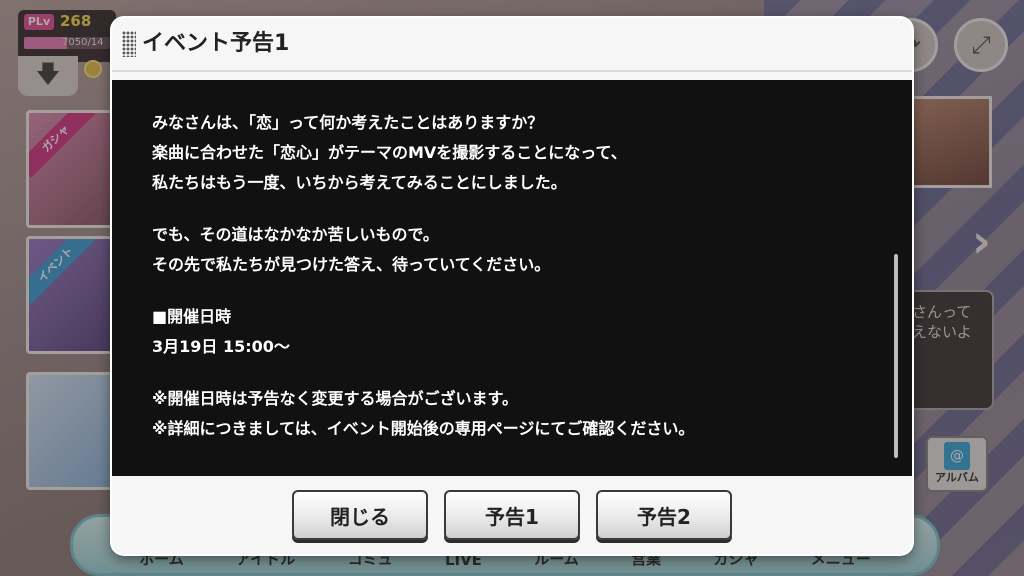 The image size is (1024, 576). I want to click on preview1-button: 予告1, so click(512, 515).